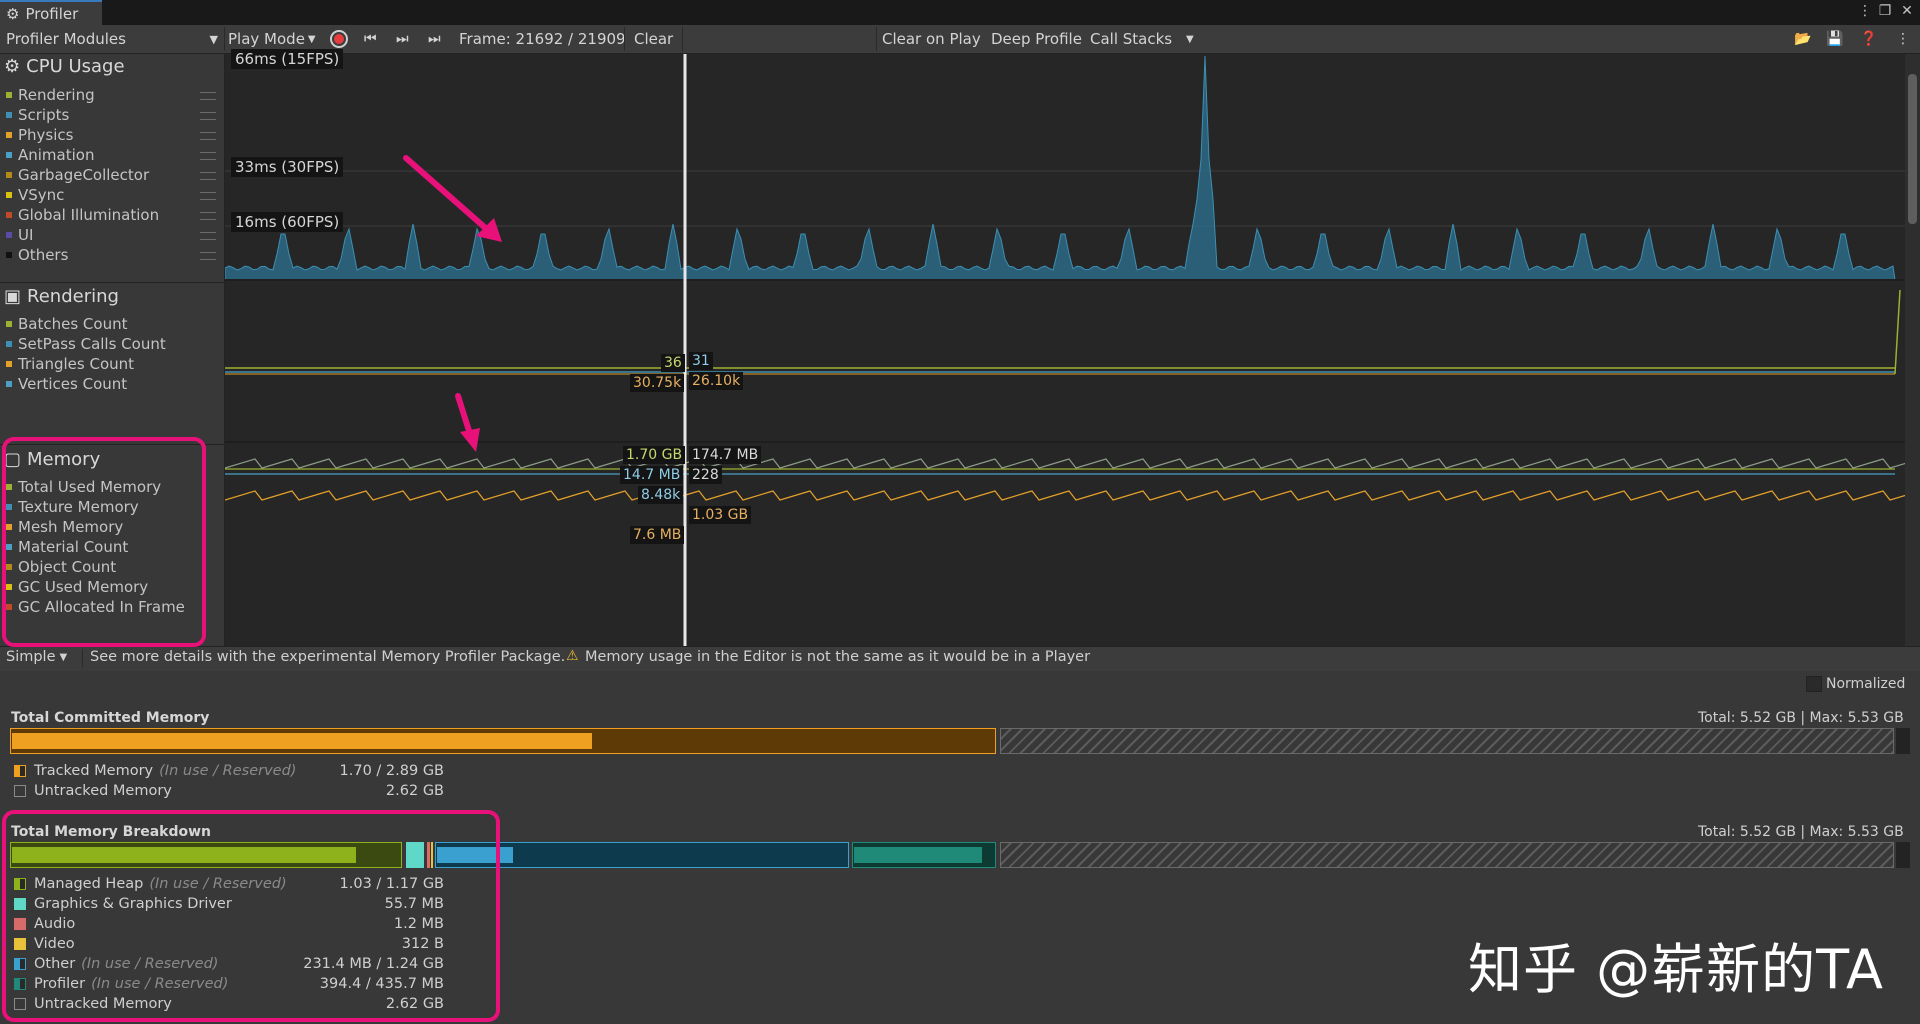 This screenshot has height=1024, width=1920. I want to click on profiler-modules-dropdown: Profiler Modules ▼, so click(112, 39).